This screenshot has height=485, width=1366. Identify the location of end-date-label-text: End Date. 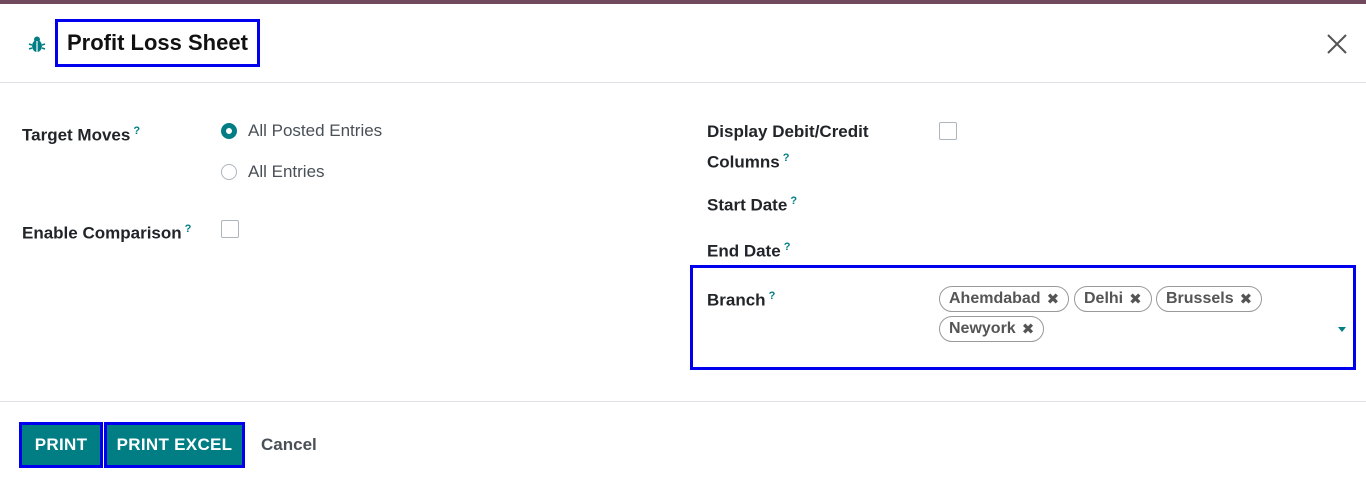
(744, 251).